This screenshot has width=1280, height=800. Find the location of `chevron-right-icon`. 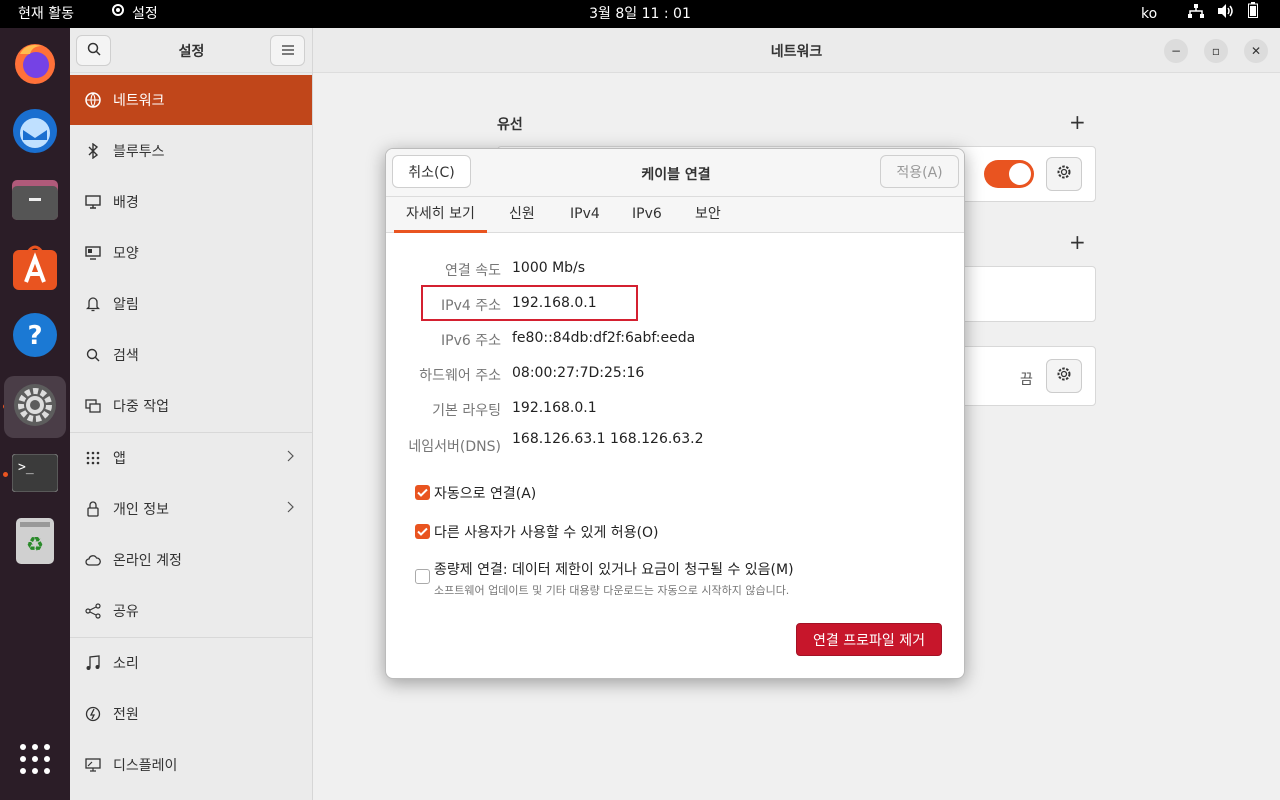

chevron-right-icon is located at coordinates (290, 509).